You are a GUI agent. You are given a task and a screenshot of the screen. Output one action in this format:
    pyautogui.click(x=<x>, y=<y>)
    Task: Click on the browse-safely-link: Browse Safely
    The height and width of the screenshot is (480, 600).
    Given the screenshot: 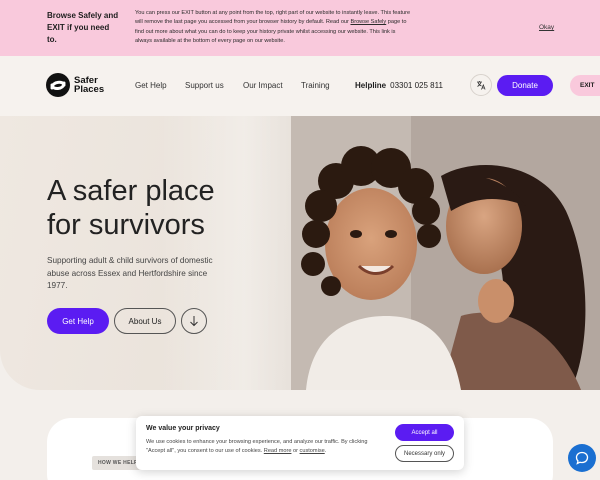 What is the action you would take?
    pyautogui.click(x=368, y=22)
    